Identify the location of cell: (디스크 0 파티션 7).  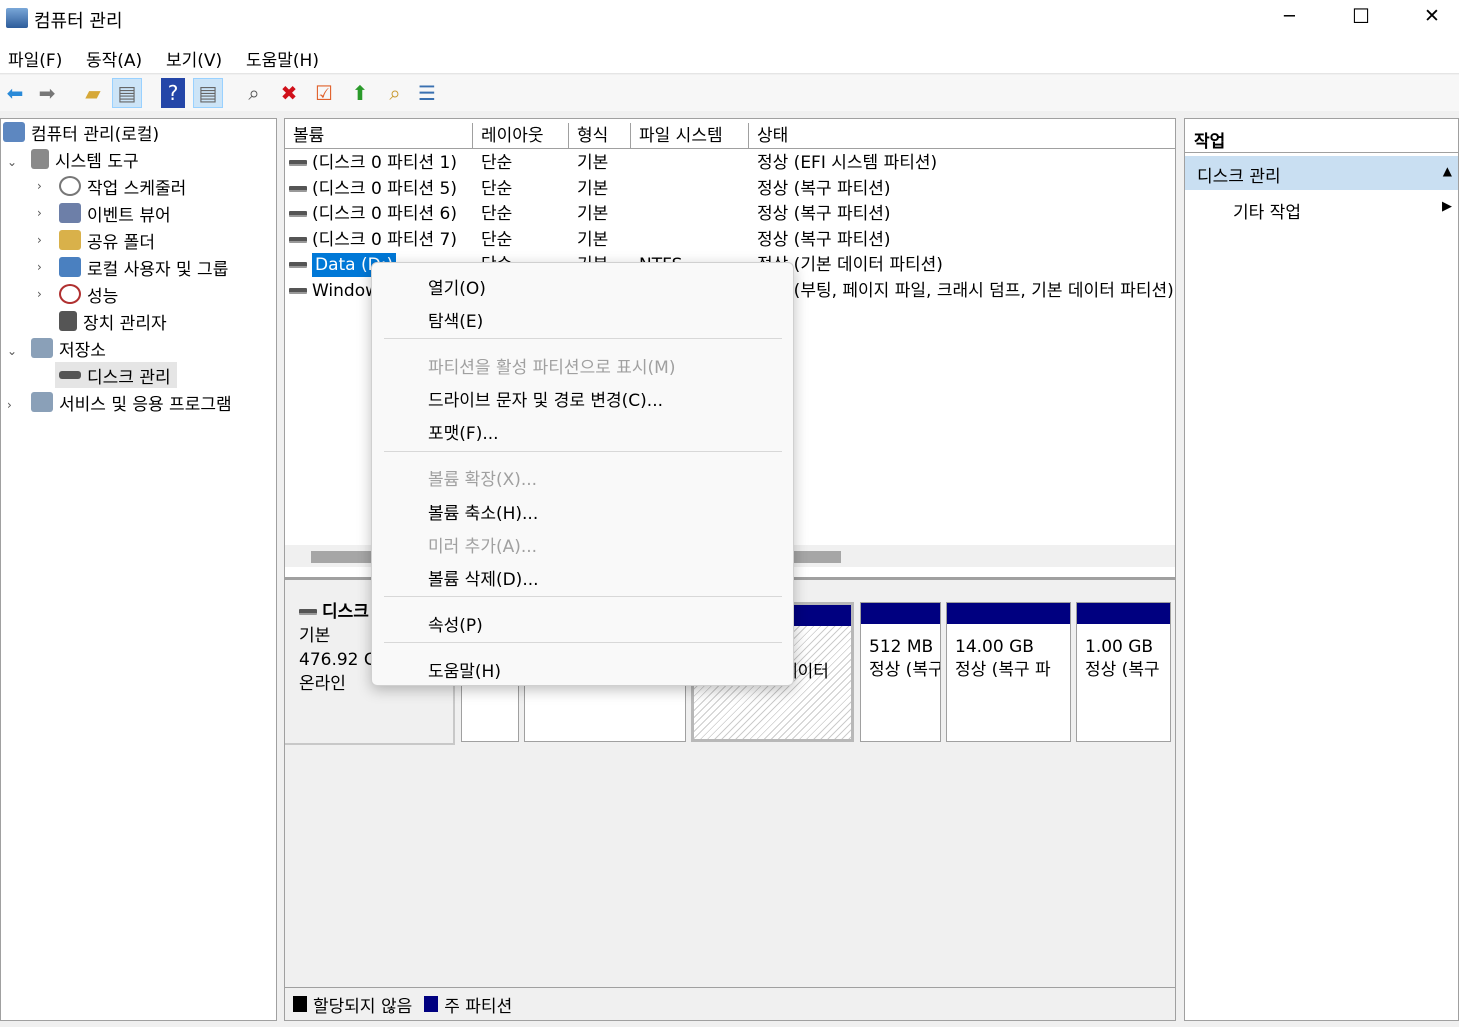
(373, 240).